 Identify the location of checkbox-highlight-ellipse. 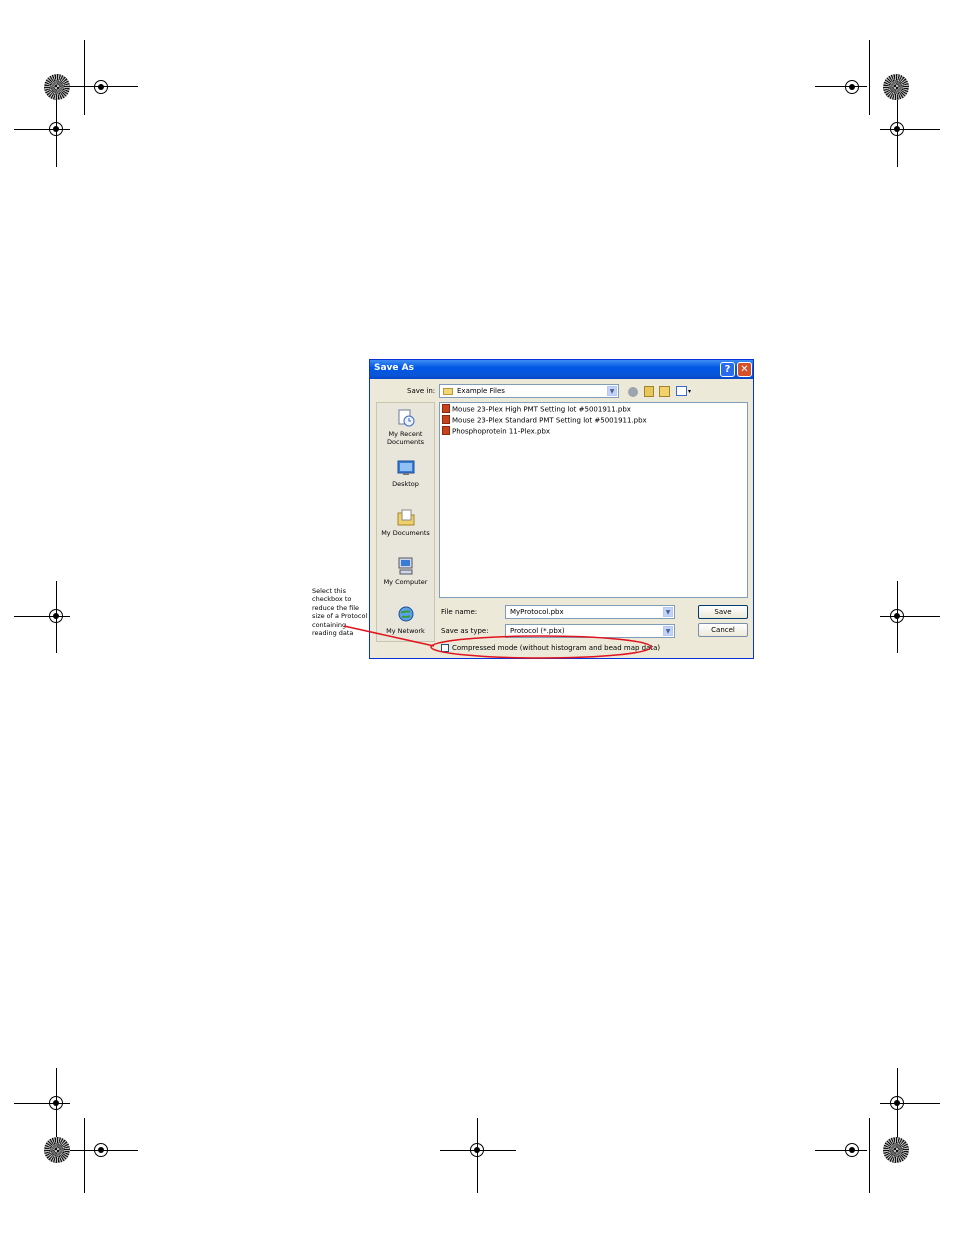
(541, 647).